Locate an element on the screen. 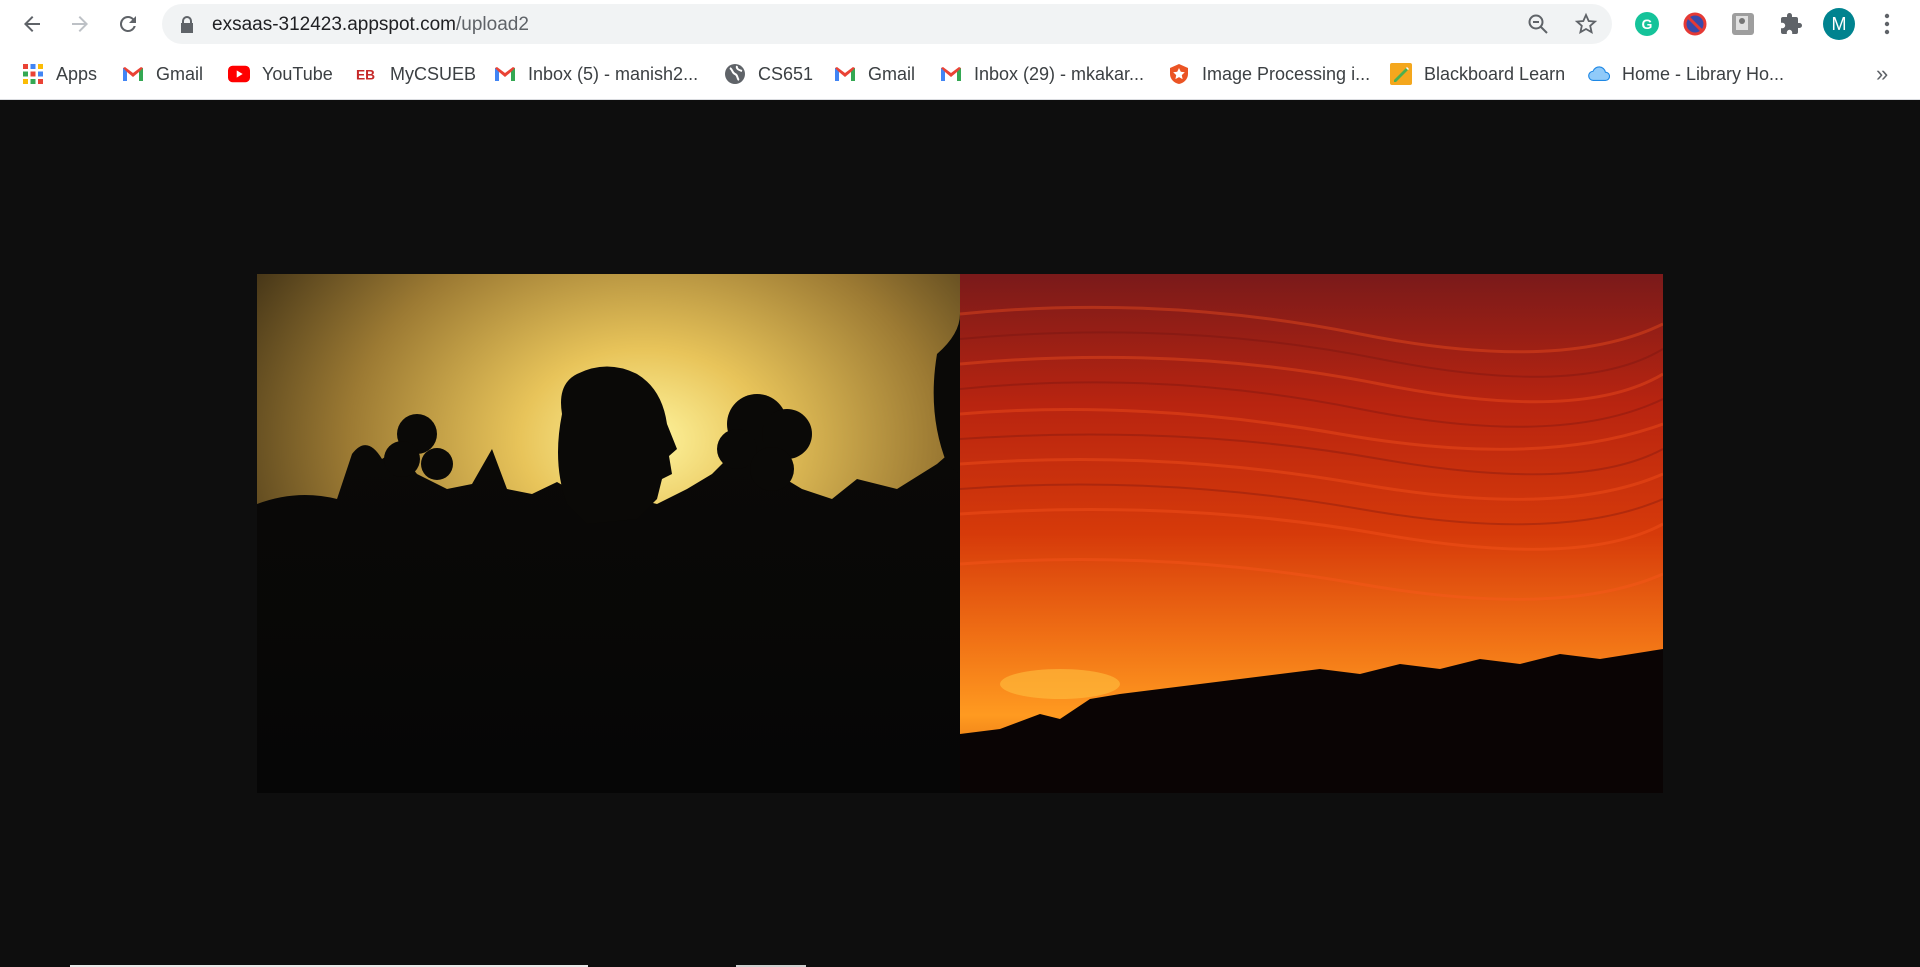 This screenshot has width=1920, height=967. profile-initial: M is located at coordinates (1839, 24).